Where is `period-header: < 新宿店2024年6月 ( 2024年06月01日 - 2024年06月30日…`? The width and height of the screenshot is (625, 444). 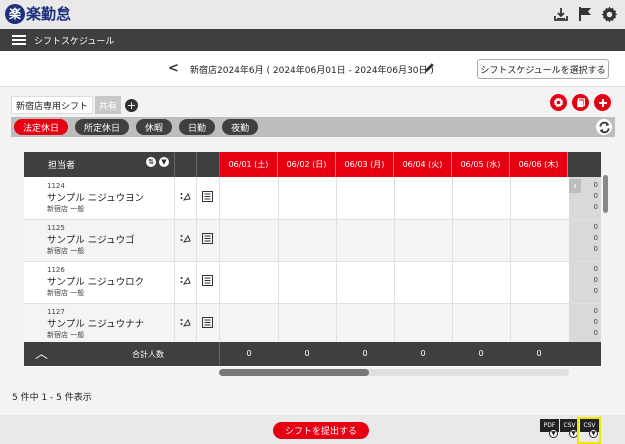 period-header: < 新宿店2024年6月 ( 2024年06月01日 - 2024年06月30日… is located at coordinates (312, 69).